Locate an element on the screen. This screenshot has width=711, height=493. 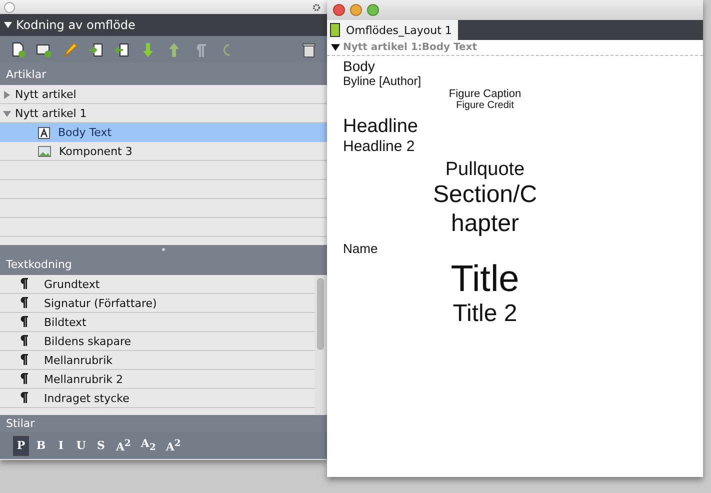
list-item: Grundtext is located at coordinates (72, 284).